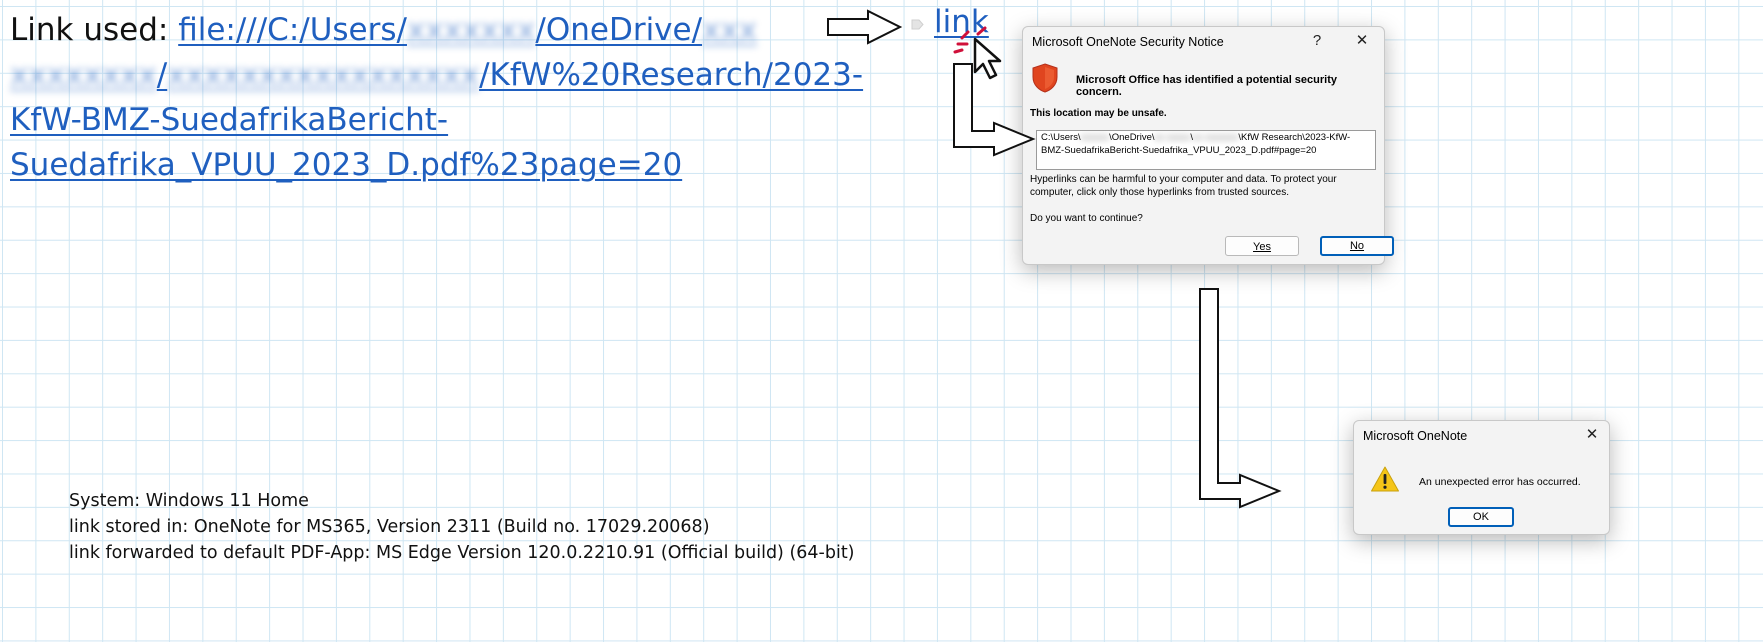 This screenshot has width=1763, height=642. I want to click on security-dialog-title: Microsoft OneNote Security Notice, so click(1128, 42).